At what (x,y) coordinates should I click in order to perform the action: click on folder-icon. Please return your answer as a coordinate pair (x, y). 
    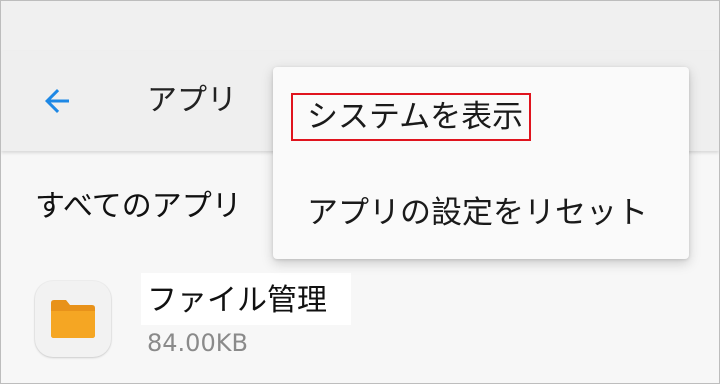
    Looking at the image, I should click on (73, 319).